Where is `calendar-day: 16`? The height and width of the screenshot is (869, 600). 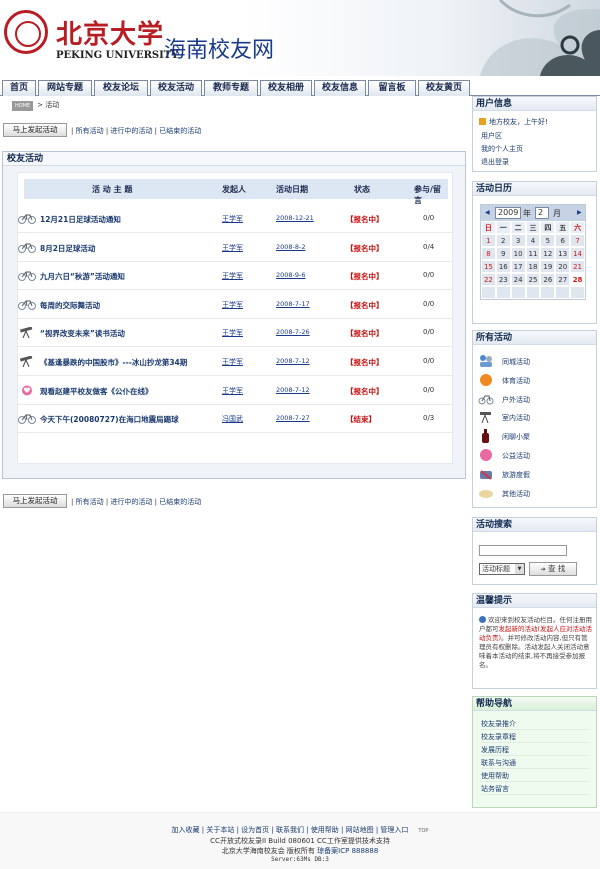 calendar-day: 16 is located at coordinates (503, 266).